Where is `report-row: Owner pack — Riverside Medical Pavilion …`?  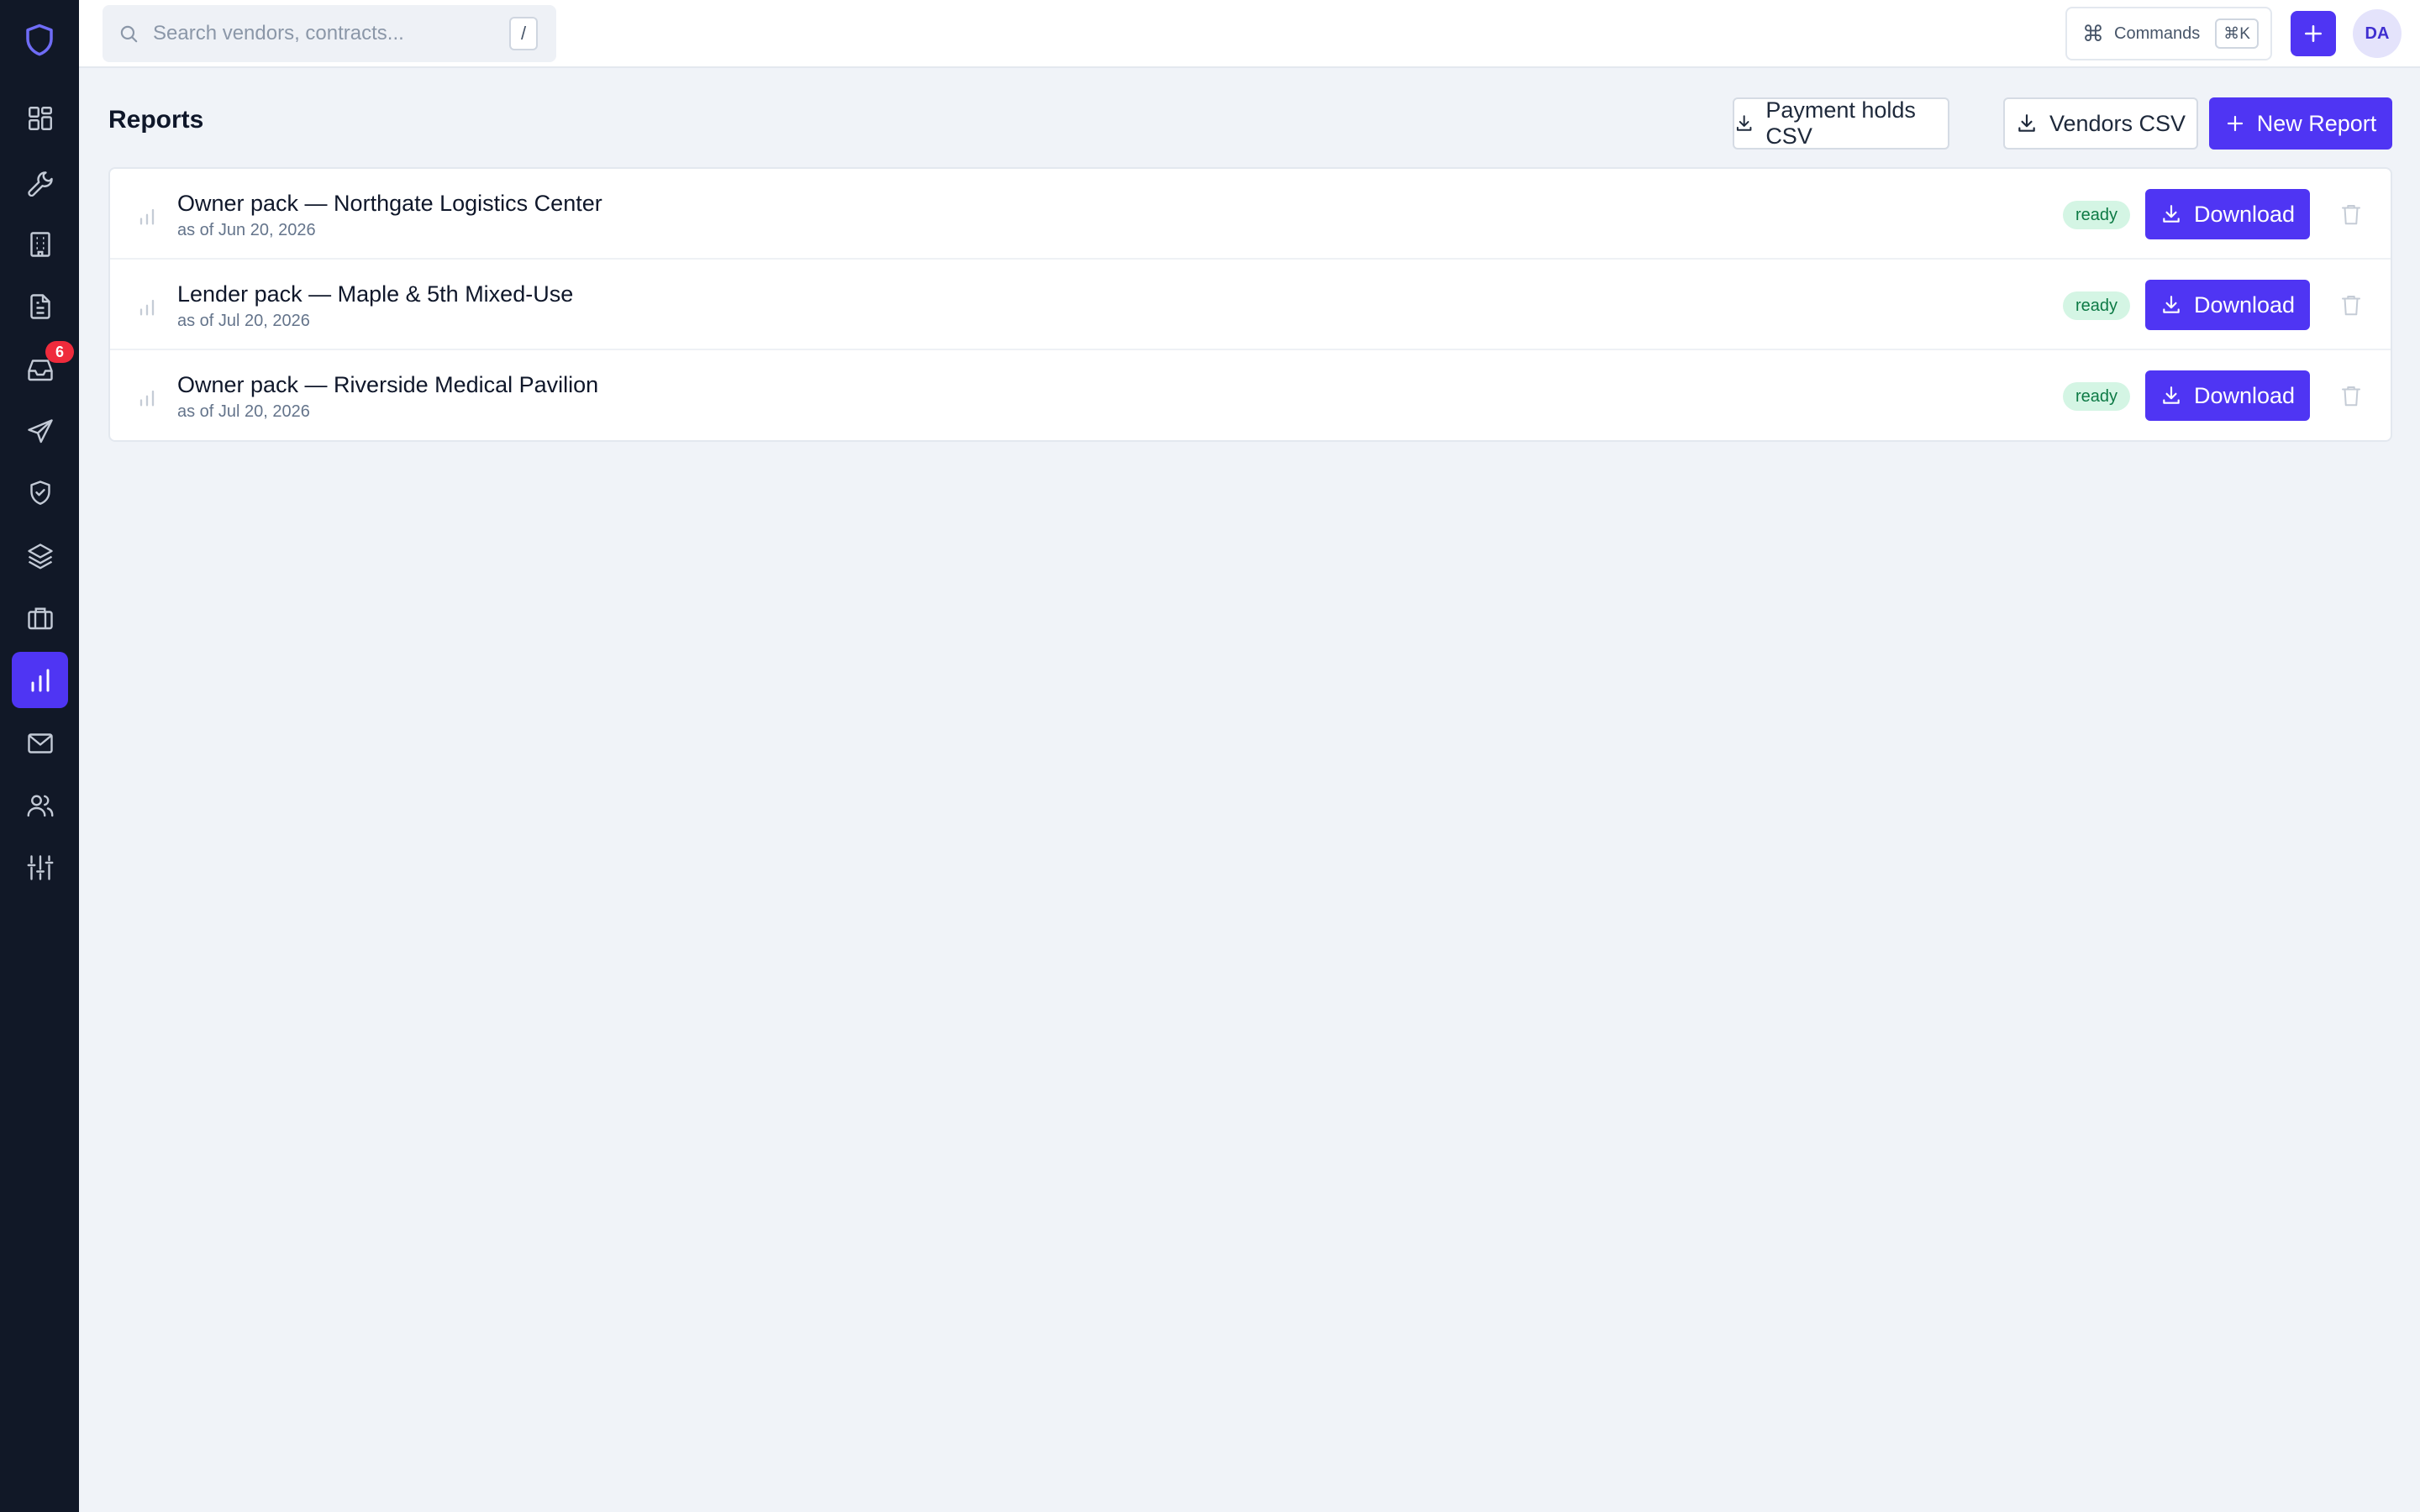
report-row: Owner pack — Riverside Medical Pavilion … is located at coordinates (1251, 395).